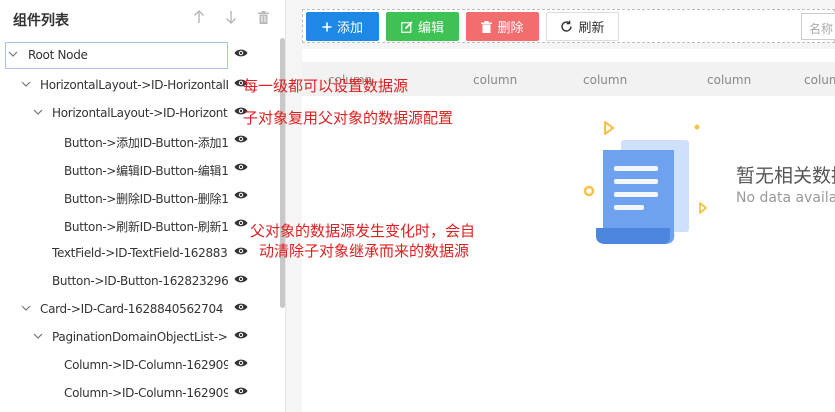  What do you see at coordinates (326, 86) in the screenshot?
I see `annotation-text: 每一级都可以设置数据源` at bounding box center [326, 86].